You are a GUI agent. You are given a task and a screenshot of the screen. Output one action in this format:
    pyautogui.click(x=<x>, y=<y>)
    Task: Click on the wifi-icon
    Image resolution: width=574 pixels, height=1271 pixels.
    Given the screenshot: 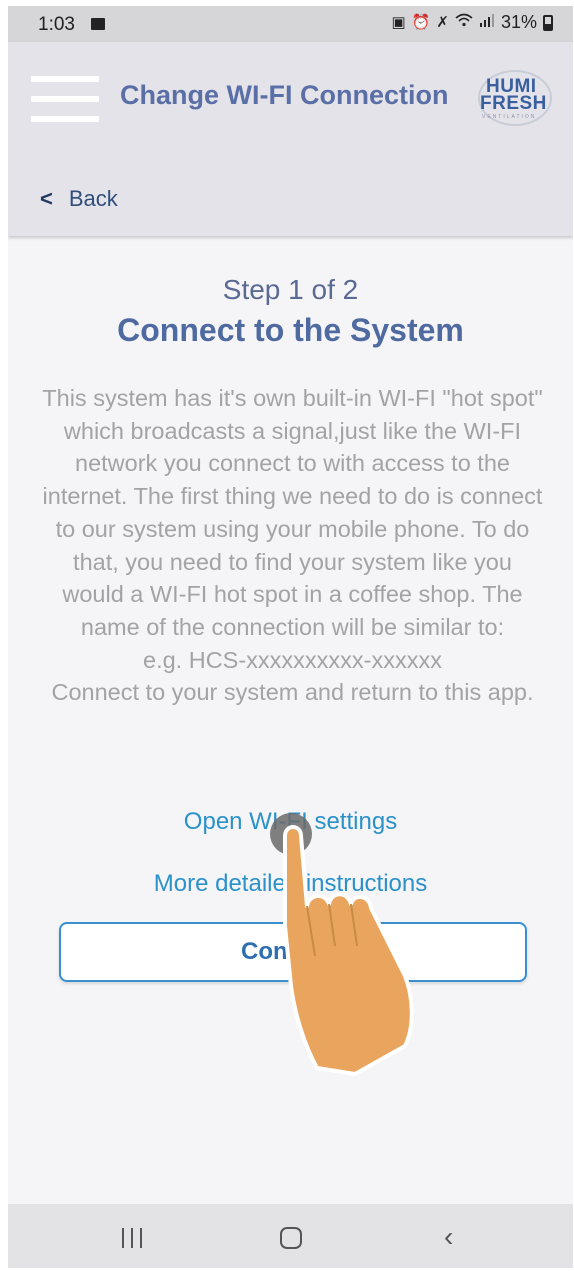 What is the action you would take?
    pyautogui.click(x=464, y=23)
    